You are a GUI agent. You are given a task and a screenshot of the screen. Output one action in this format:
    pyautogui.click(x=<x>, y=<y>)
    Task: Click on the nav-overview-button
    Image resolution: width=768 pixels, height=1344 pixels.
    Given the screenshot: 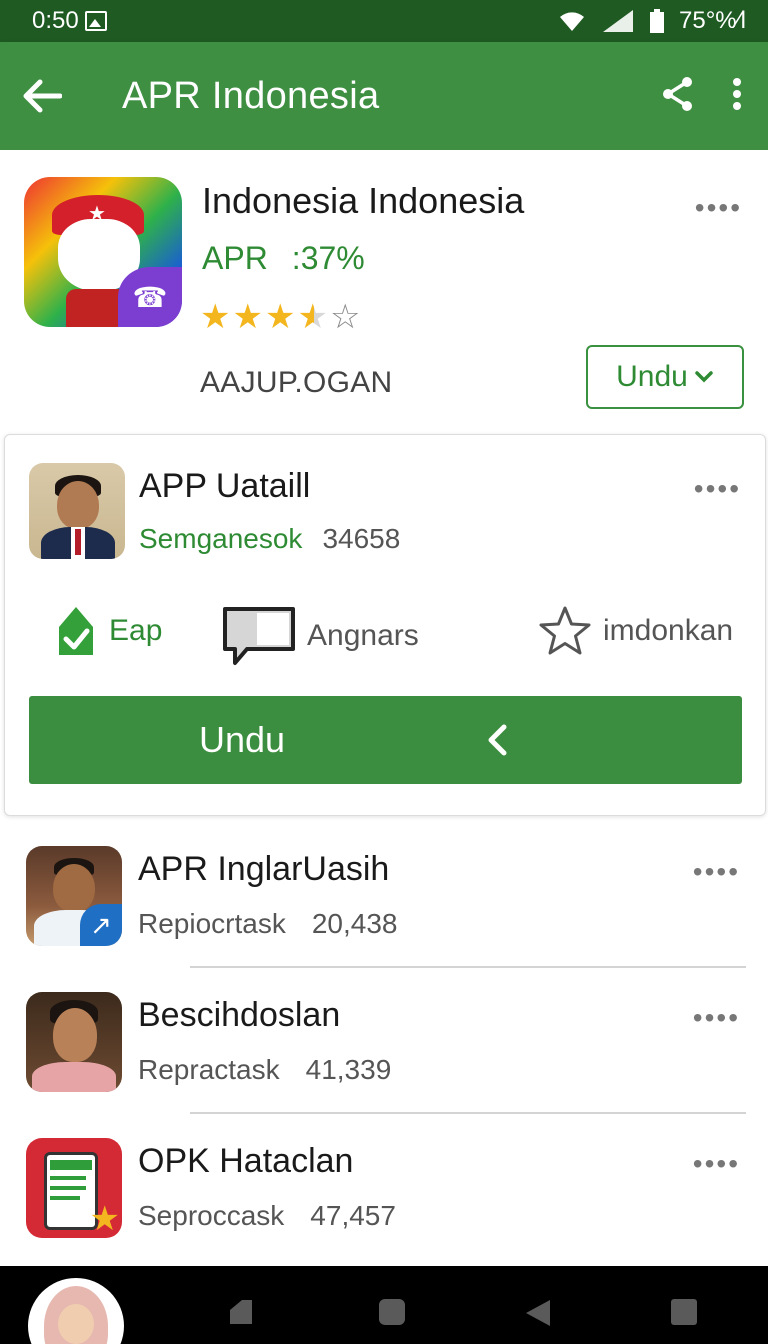 What is the action you would take?
    pyautogui.click(x=392, y=1312)
    